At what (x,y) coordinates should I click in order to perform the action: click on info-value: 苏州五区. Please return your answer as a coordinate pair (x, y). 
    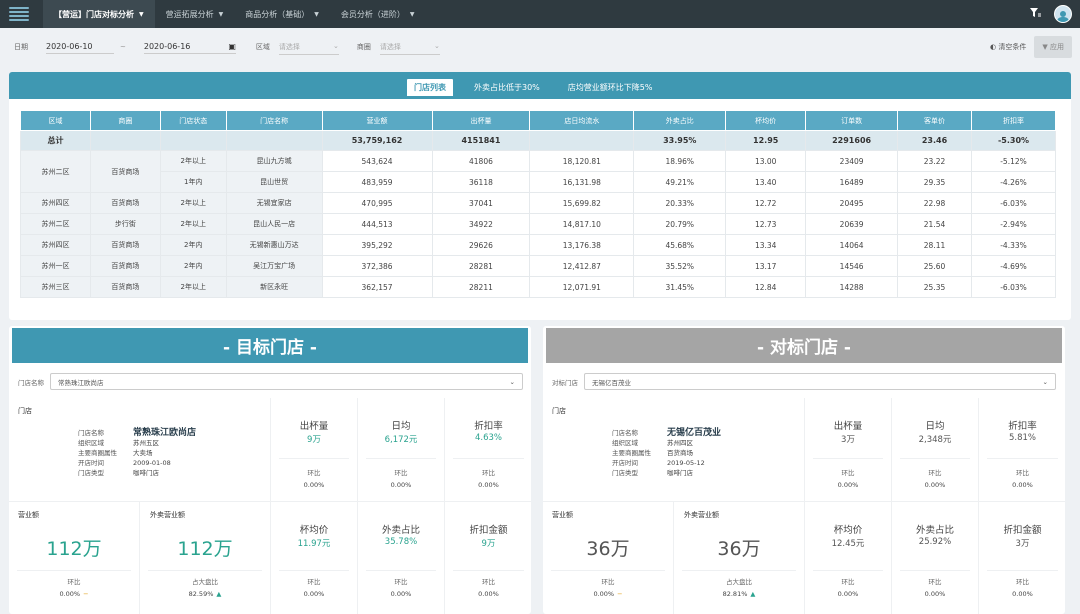
    Looking at the image, I should click on (146, 443).